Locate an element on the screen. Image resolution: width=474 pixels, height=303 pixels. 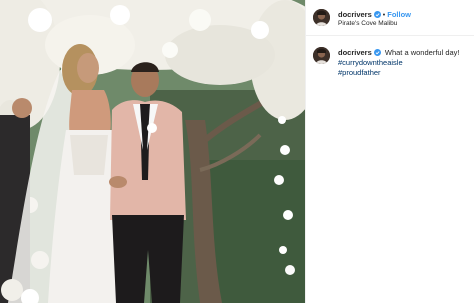
caption-text: What a wonderful day! is located at coordinates (422, 52).